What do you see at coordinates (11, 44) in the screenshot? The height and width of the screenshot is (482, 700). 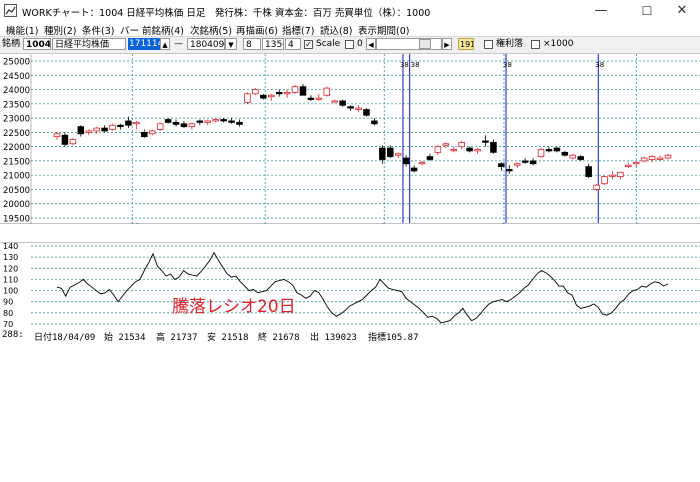 I see `code-label: 銘柄` at bounding box center [11, 44].